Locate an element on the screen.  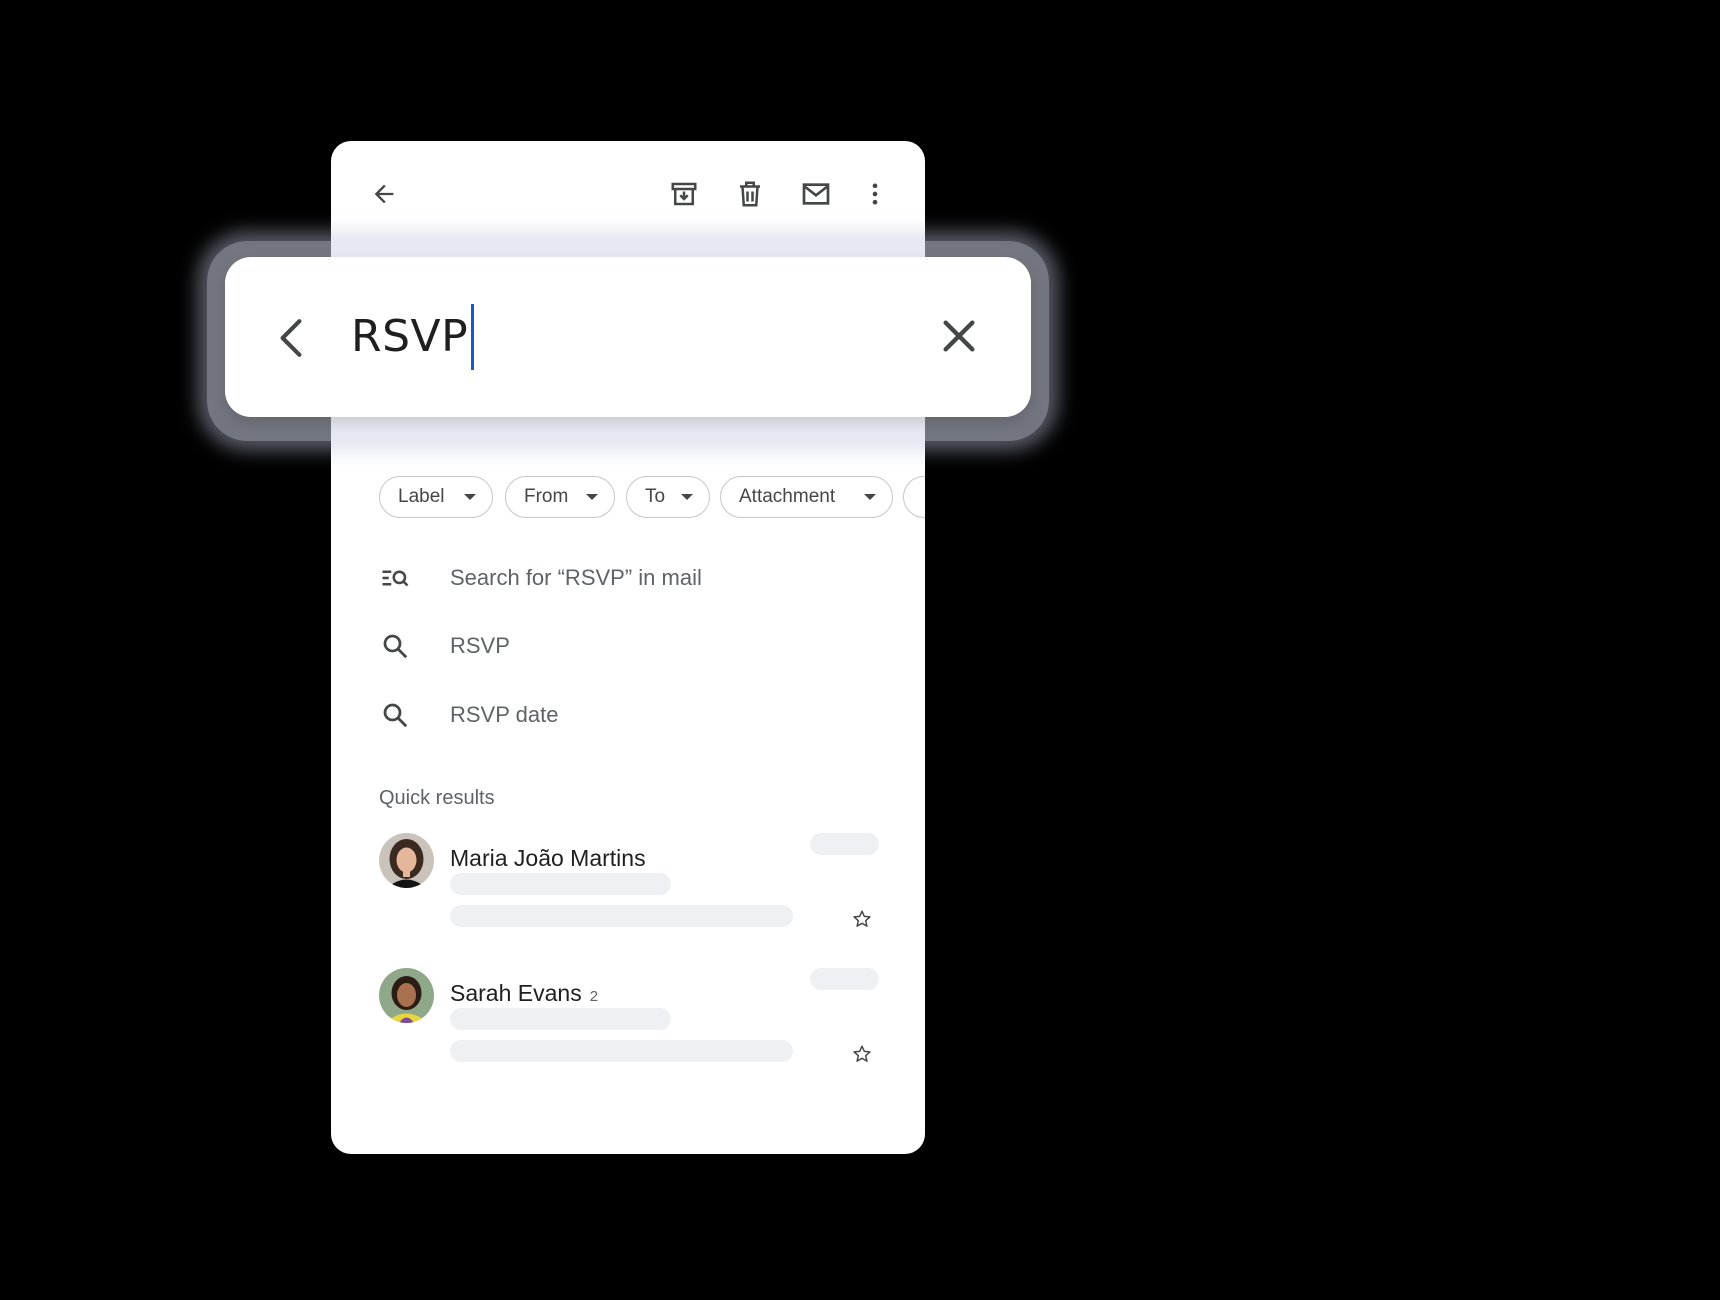
chip-label-text: Label is located at coordinates (421, 496).